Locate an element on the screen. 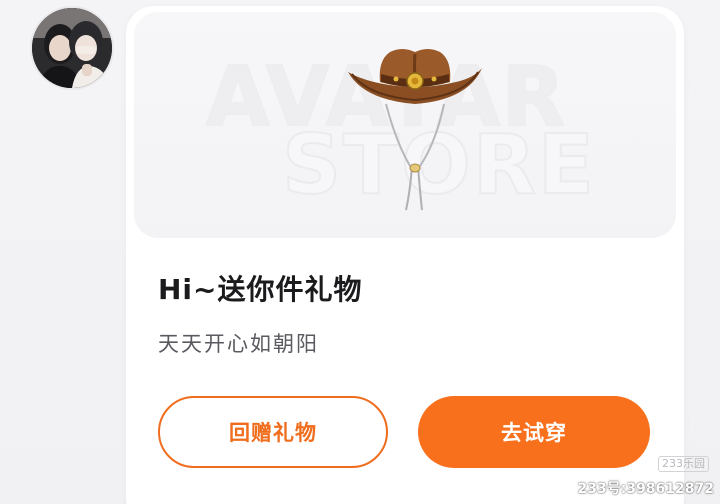 The height and width of the screenshot is (504, 720). platform-logo: 233乐园 is located at coordinates (683, 464).